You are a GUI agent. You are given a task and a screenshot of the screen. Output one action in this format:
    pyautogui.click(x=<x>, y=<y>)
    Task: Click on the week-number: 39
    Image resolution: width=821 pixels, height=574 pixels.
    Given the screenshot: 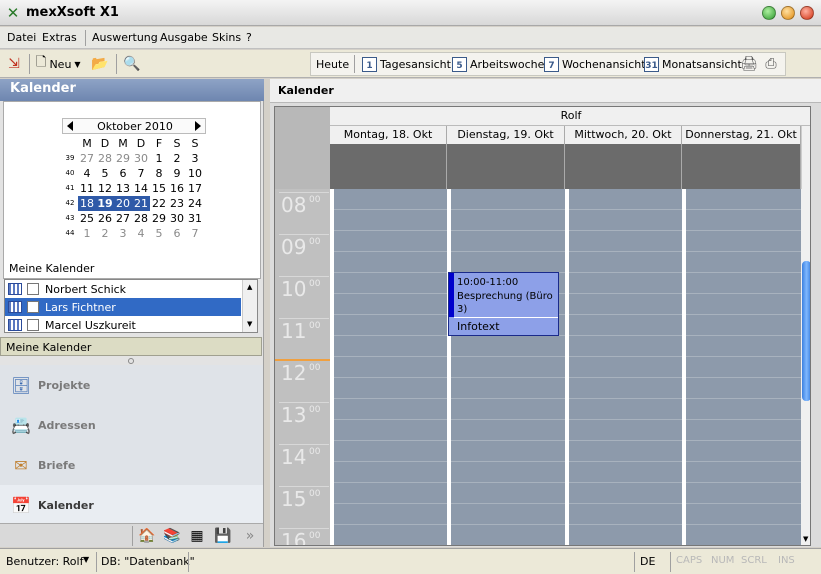 What is the action you would take?
    pyautogui.click(x=70, y=158)
    